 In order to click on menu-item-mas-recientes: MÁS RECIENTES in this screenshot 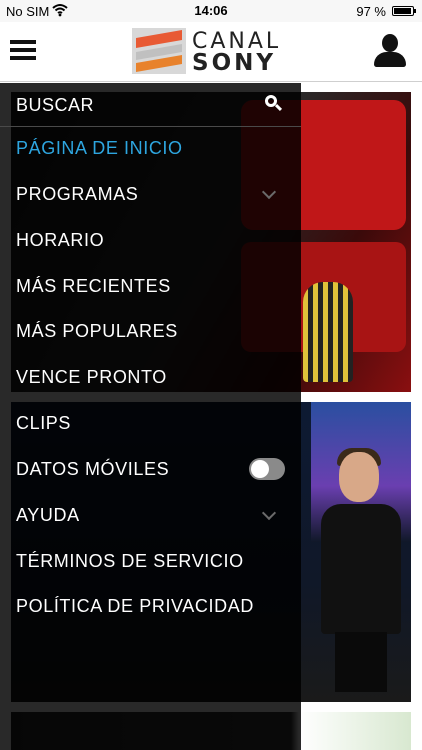, I will do `click(150, 287)`.